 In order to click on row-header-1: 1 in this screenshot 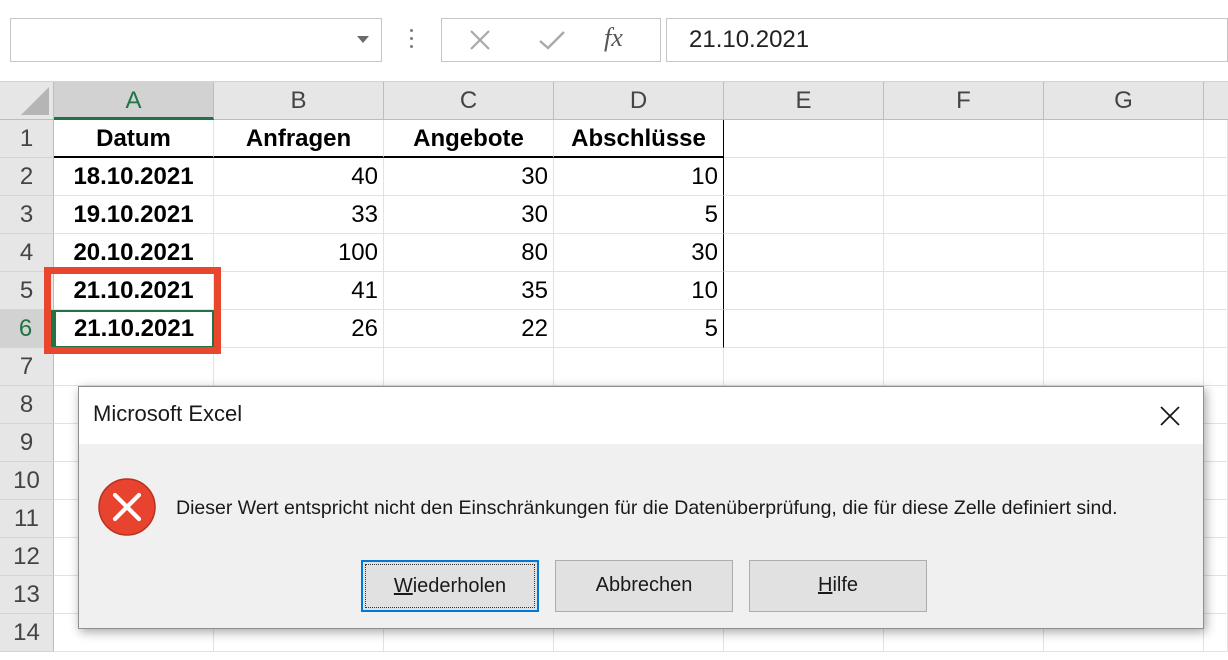, I will do `click(27, 139)`.